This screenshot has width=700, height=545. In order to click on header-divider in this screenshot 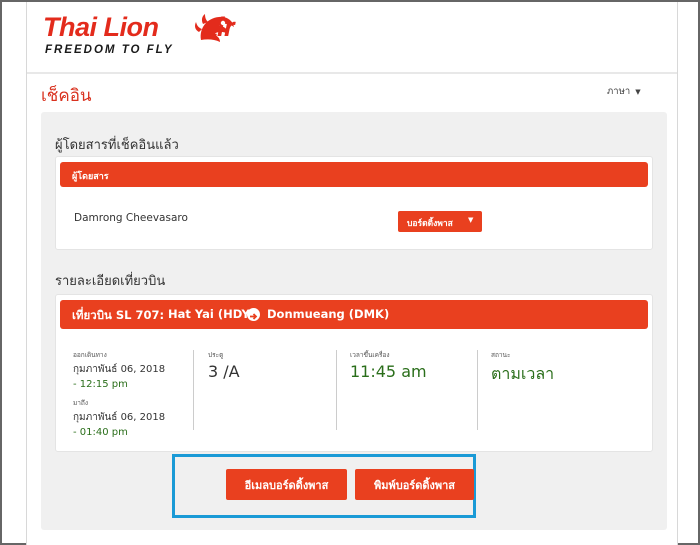, I will do `click(352, 73)`.